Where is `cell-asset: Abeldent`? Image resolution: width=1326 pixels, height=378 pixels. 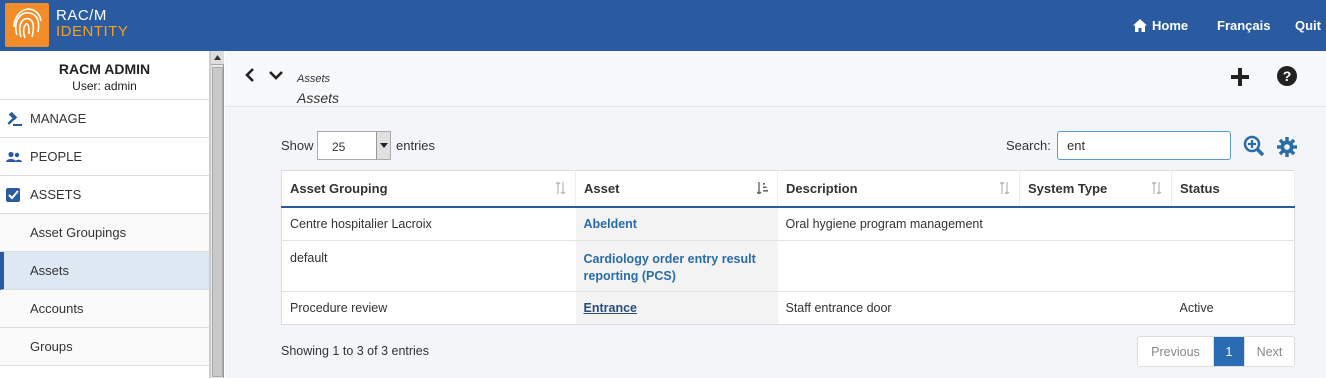 cell-asset: Abeldent is located at coordinates (676, 223).